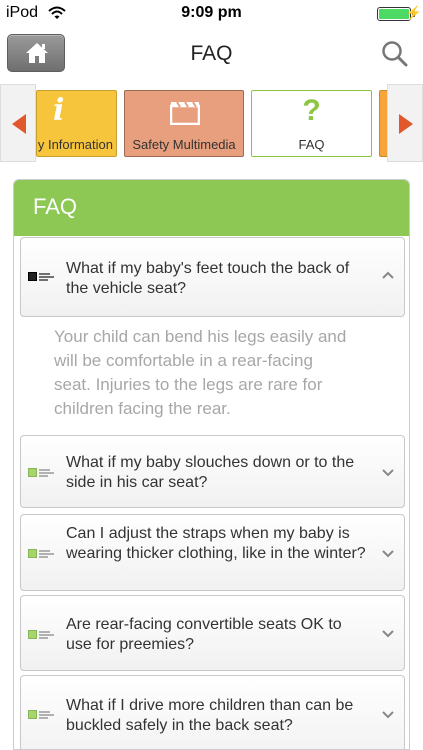 Image resolution: width=423 pixels, height=750 pixels. I want to click on search-button, so click(395, 56).